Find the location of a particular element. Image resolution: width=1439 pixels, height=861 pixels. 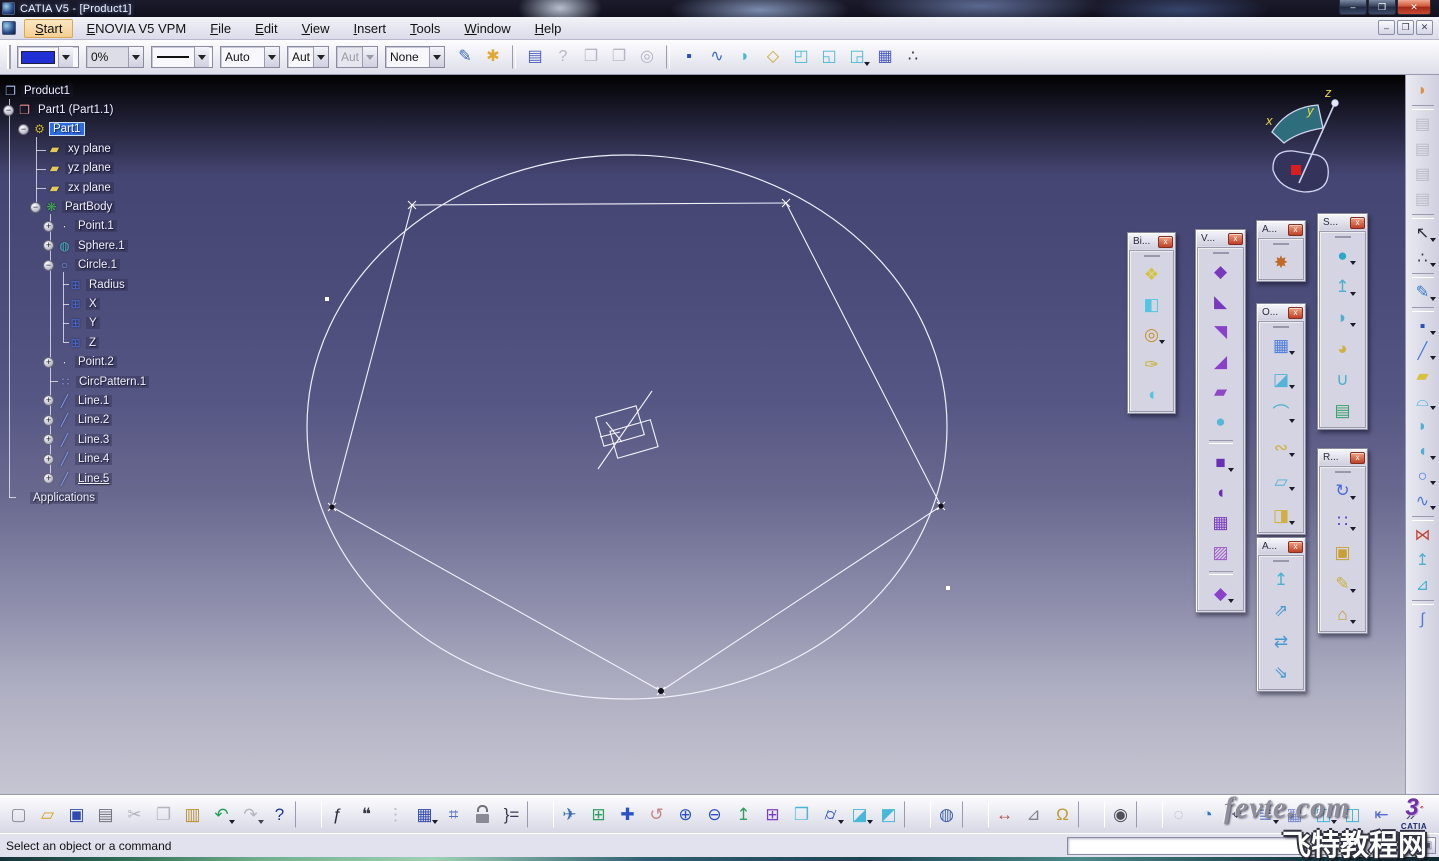

fill-color-combo is located at coordinates (48, 57).